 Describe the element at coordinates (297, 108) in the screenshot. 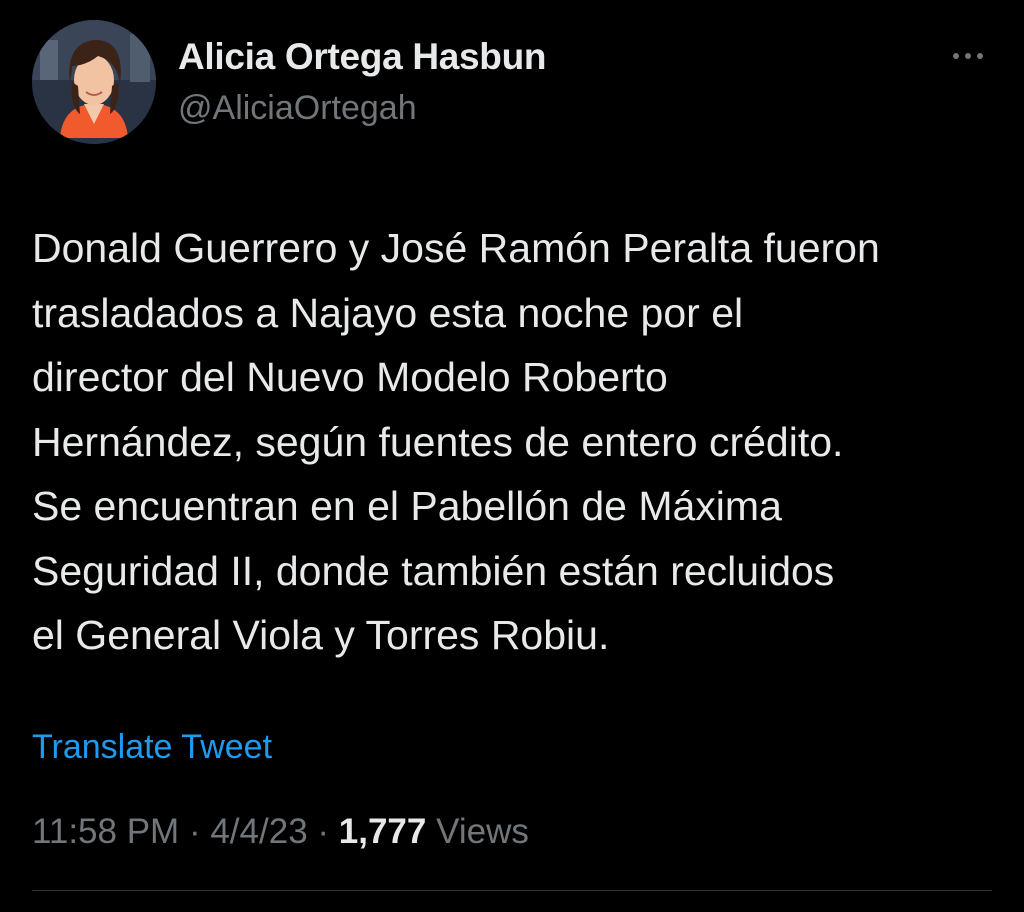

I see `author-handle: @AliciaOrtegah` at that location.